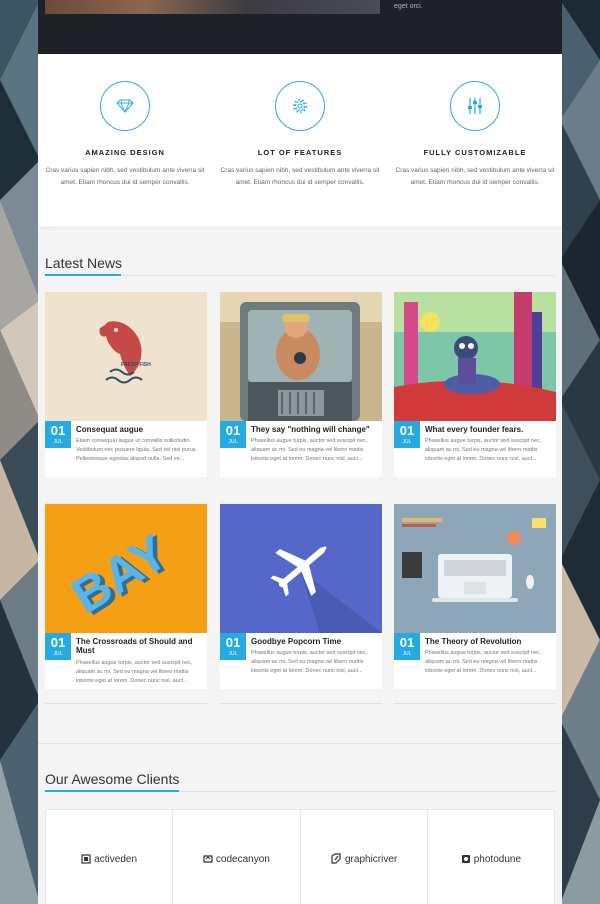  I want to click on client-logo-codecanyon: codecanyon, so click(237, 857).